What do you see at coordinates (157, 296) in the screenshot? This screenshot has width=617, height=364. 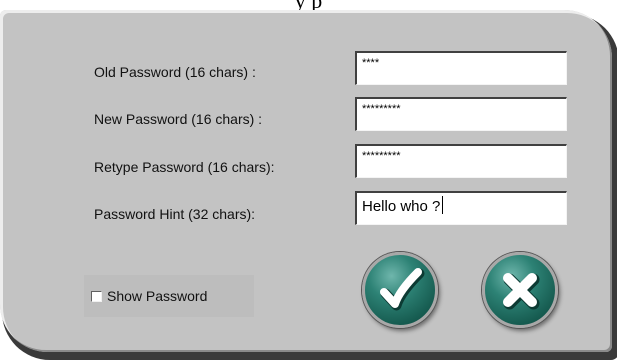 I see `show-password-label: Show Password` at bounding box center [157, 296].